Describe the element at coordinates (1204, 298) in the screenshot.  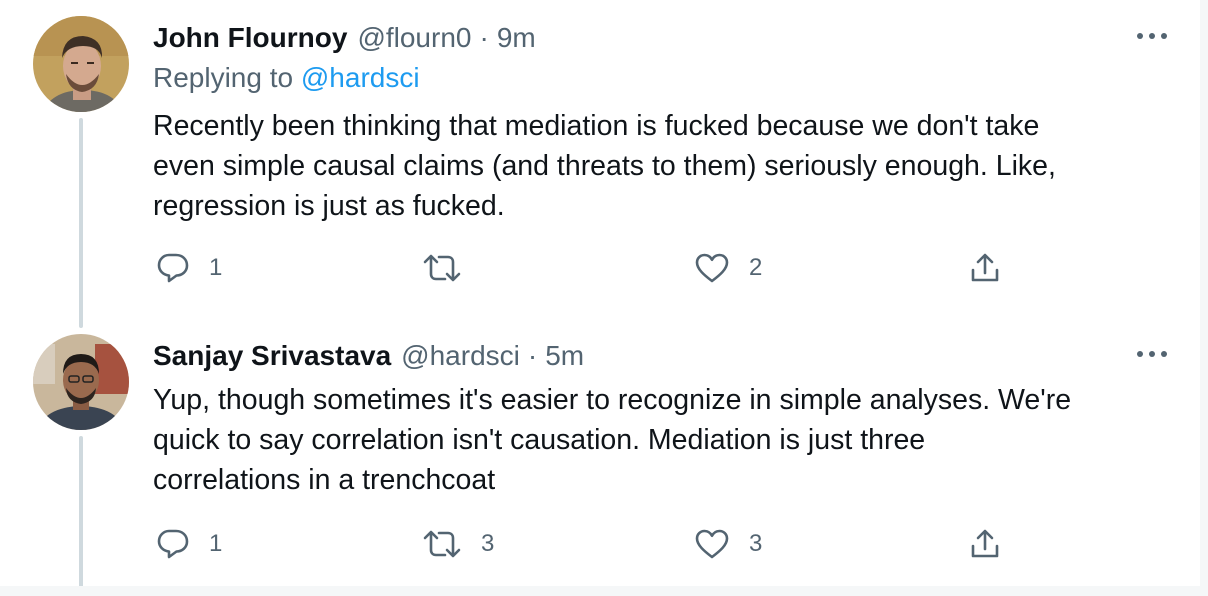
I see `right-edge-strip` at that location.